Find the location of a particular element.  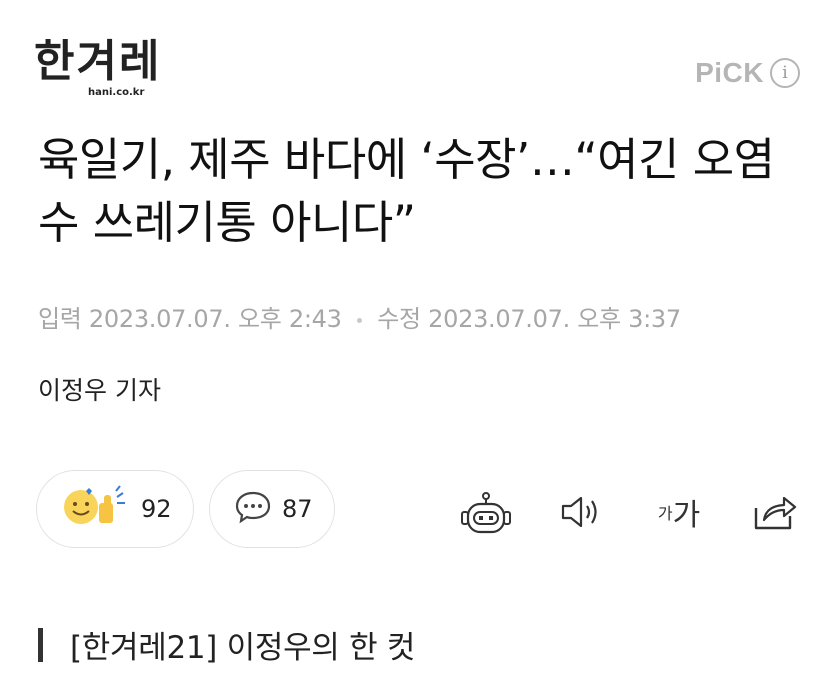

comment-button: 87 is located at coordinates (272, 509).